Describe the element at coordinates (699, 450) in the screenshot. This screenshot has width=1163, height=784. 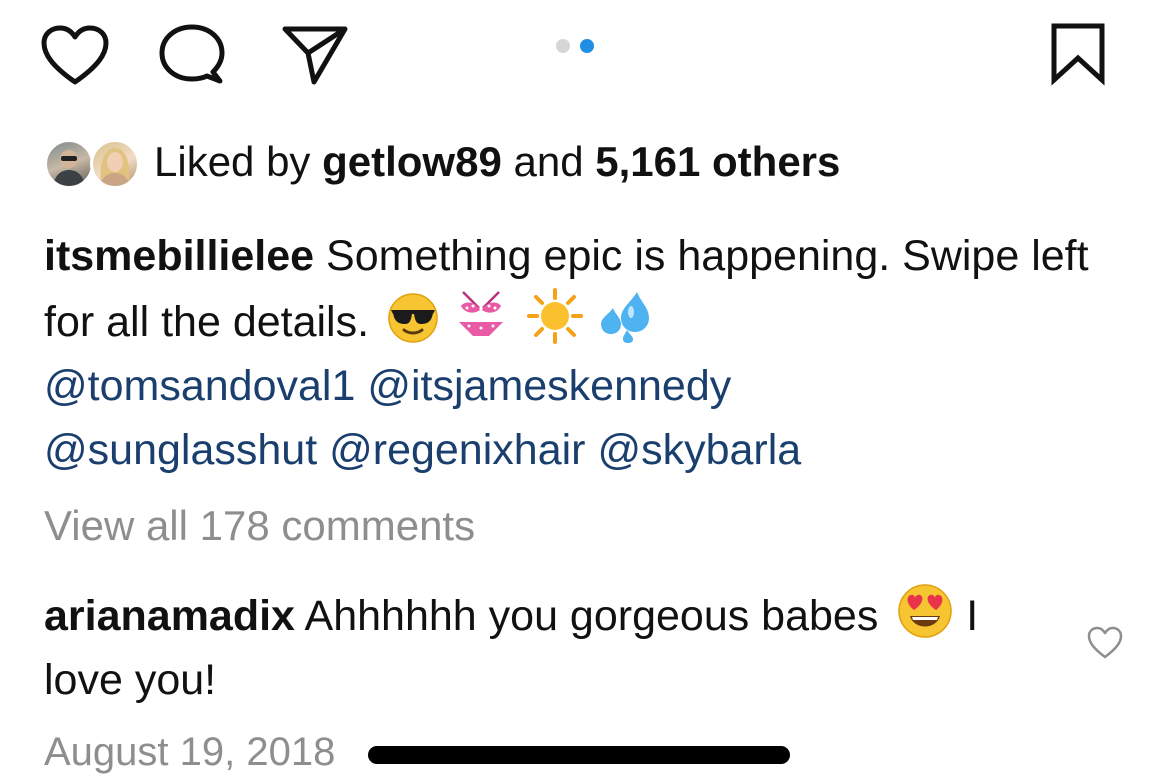
I see `mention-link: @skybarla` at that location.